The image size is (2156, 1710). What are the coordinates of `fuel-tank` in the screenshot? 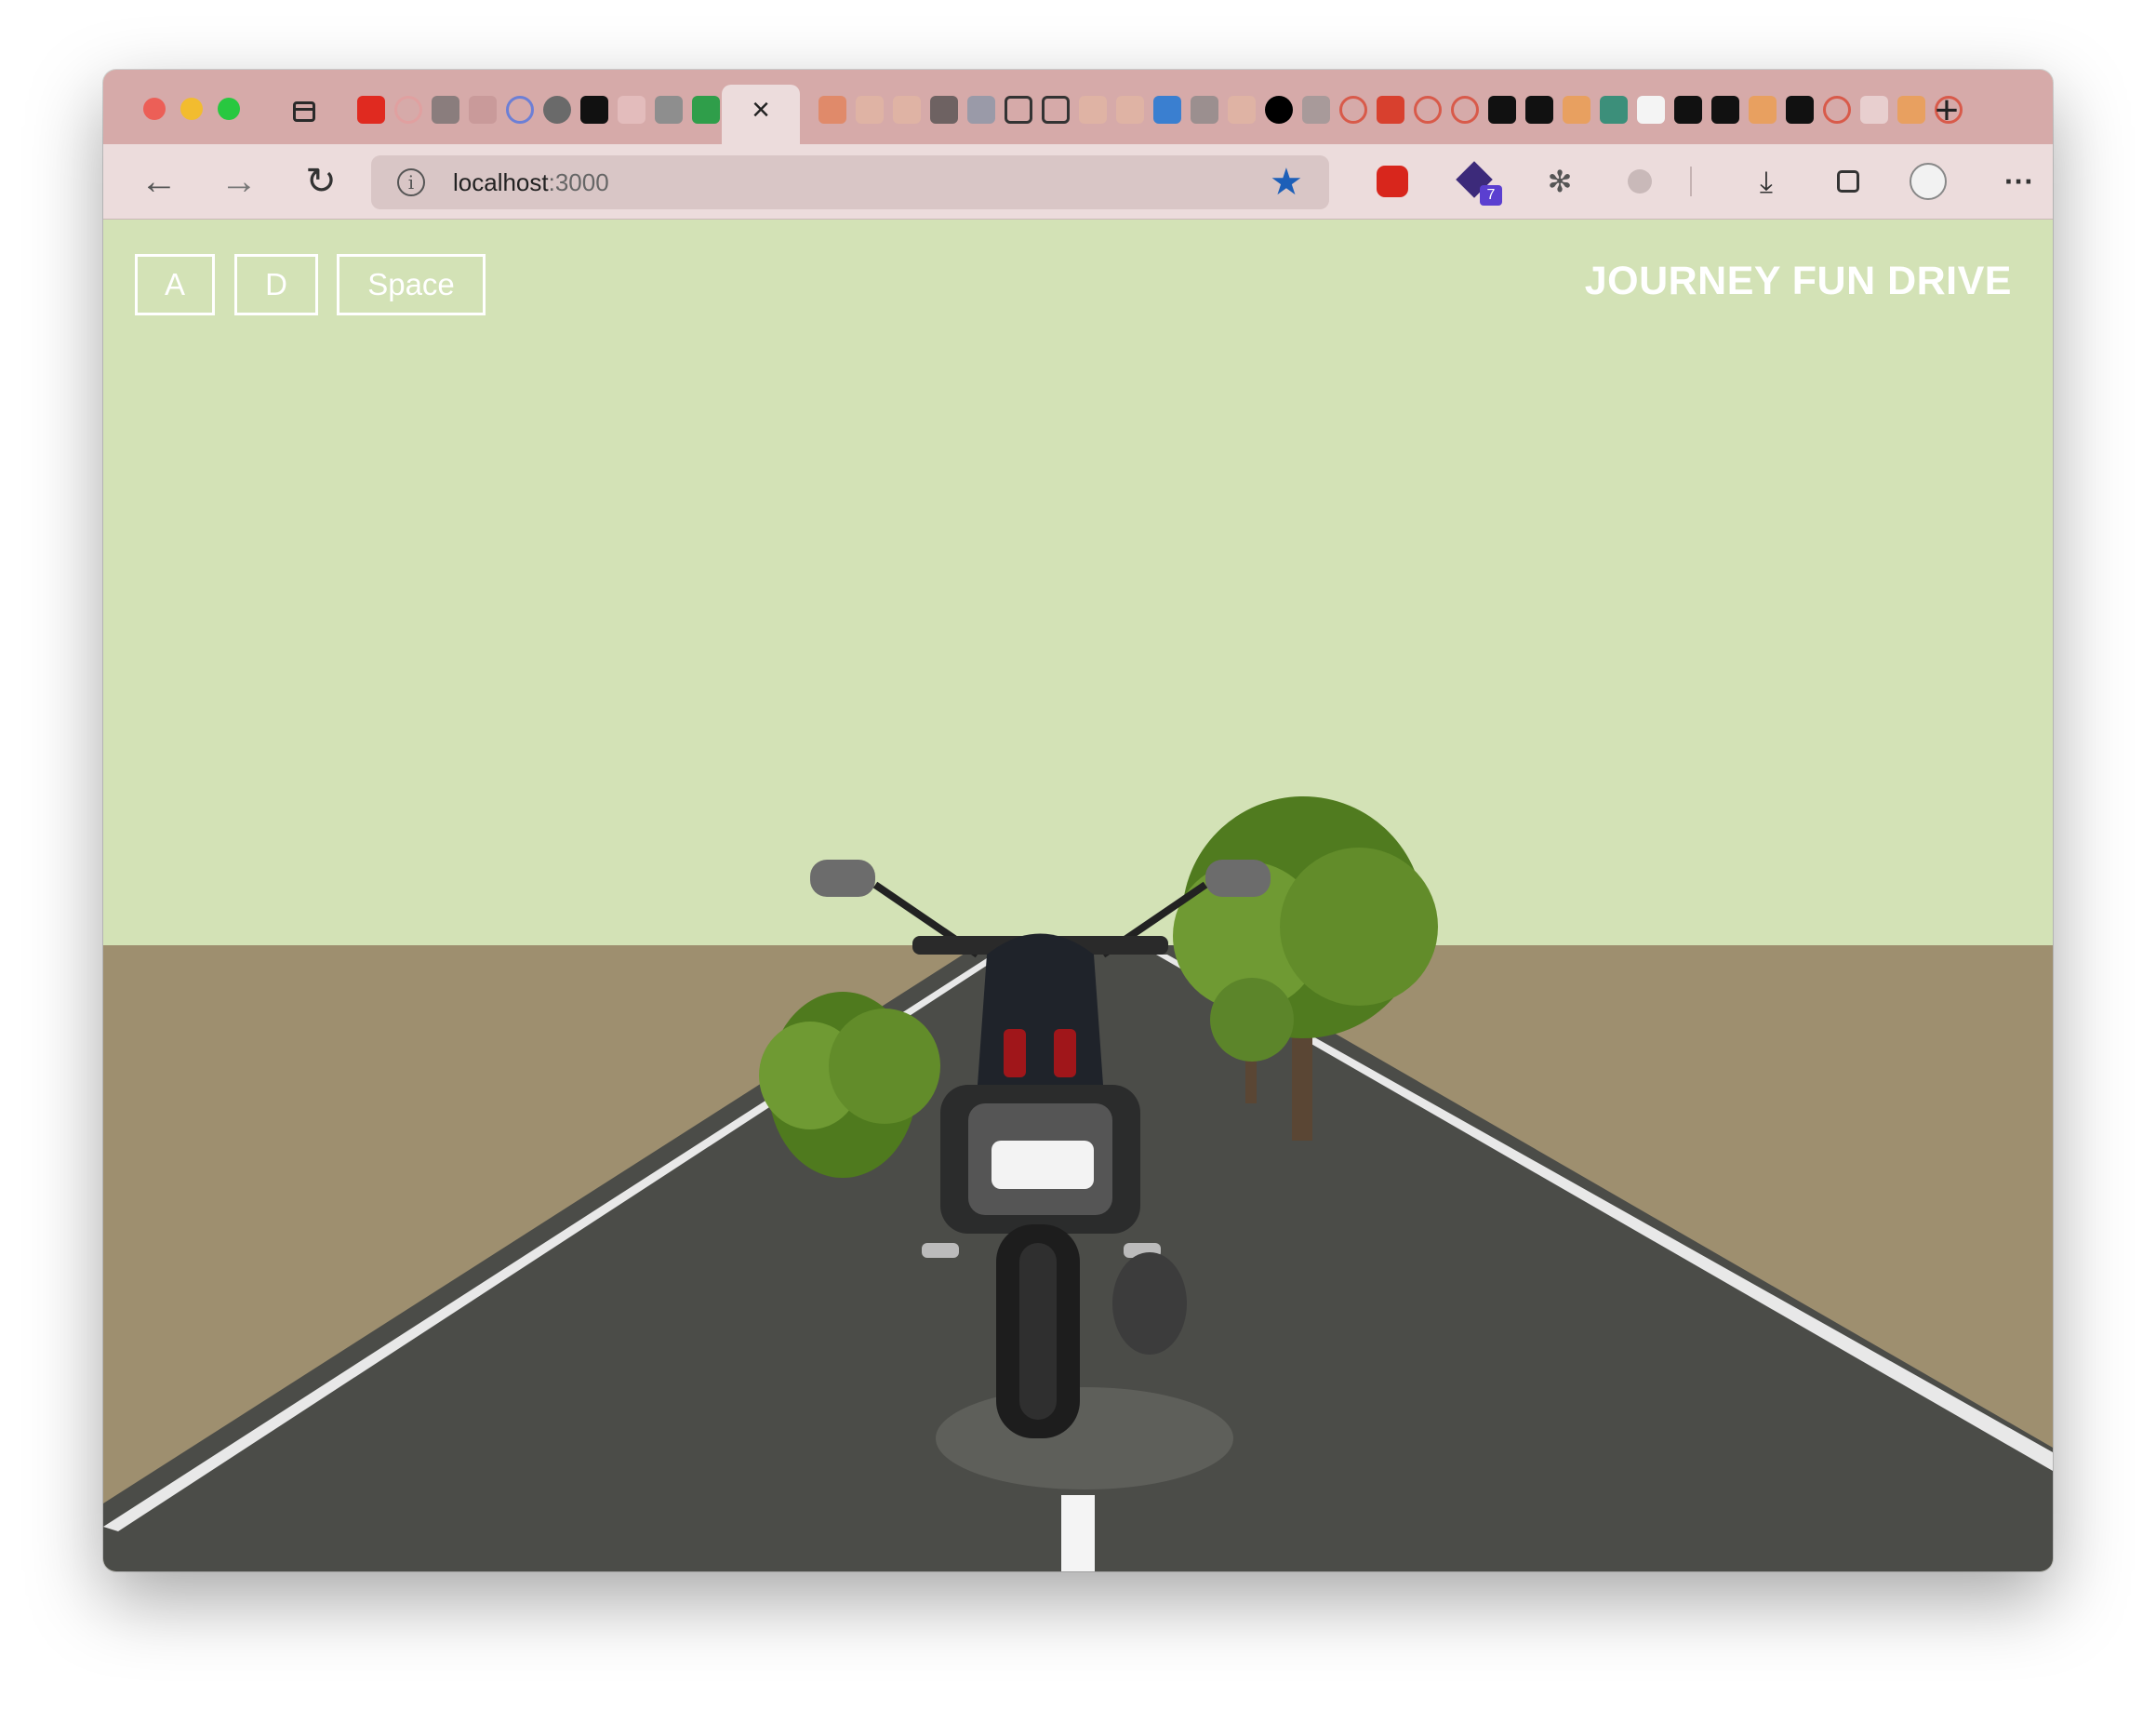 It's located at (1040, 1018).